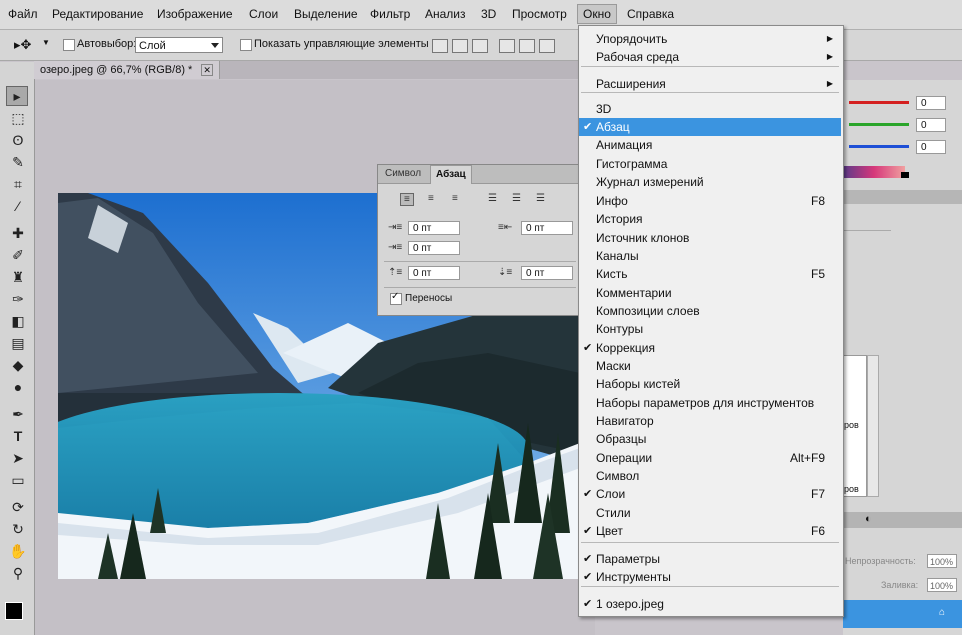 This screenshot has height=635, width=962. Describe the element at coordinates (710, 476) in the screenshot. I see `window-menu-item: Символ` at that location.